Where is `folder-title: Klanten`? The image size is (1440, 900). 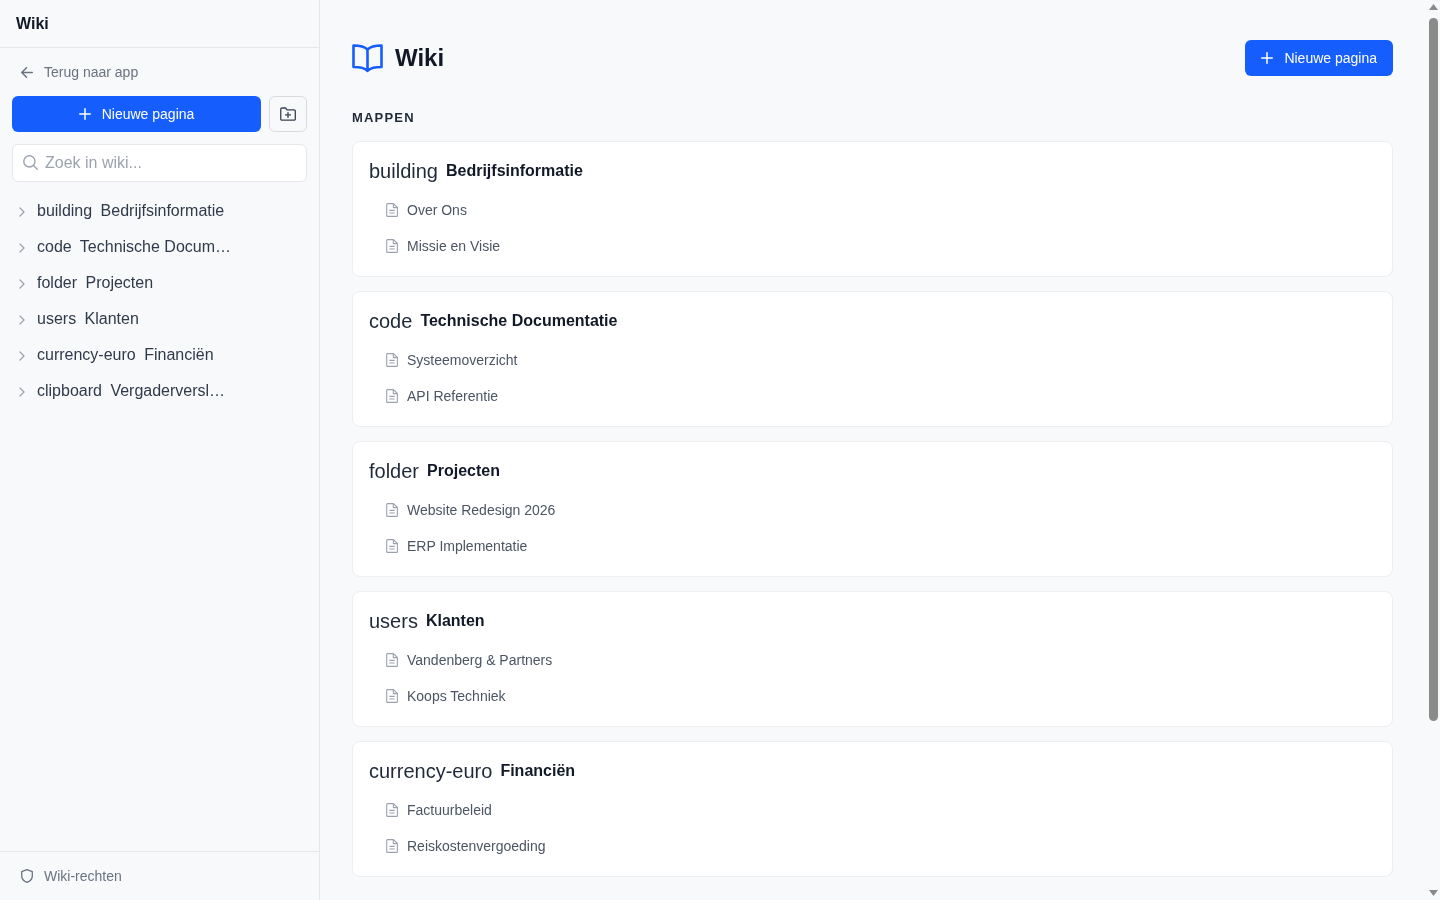
folder-title: Klanten is located at coordinates (455, 621).